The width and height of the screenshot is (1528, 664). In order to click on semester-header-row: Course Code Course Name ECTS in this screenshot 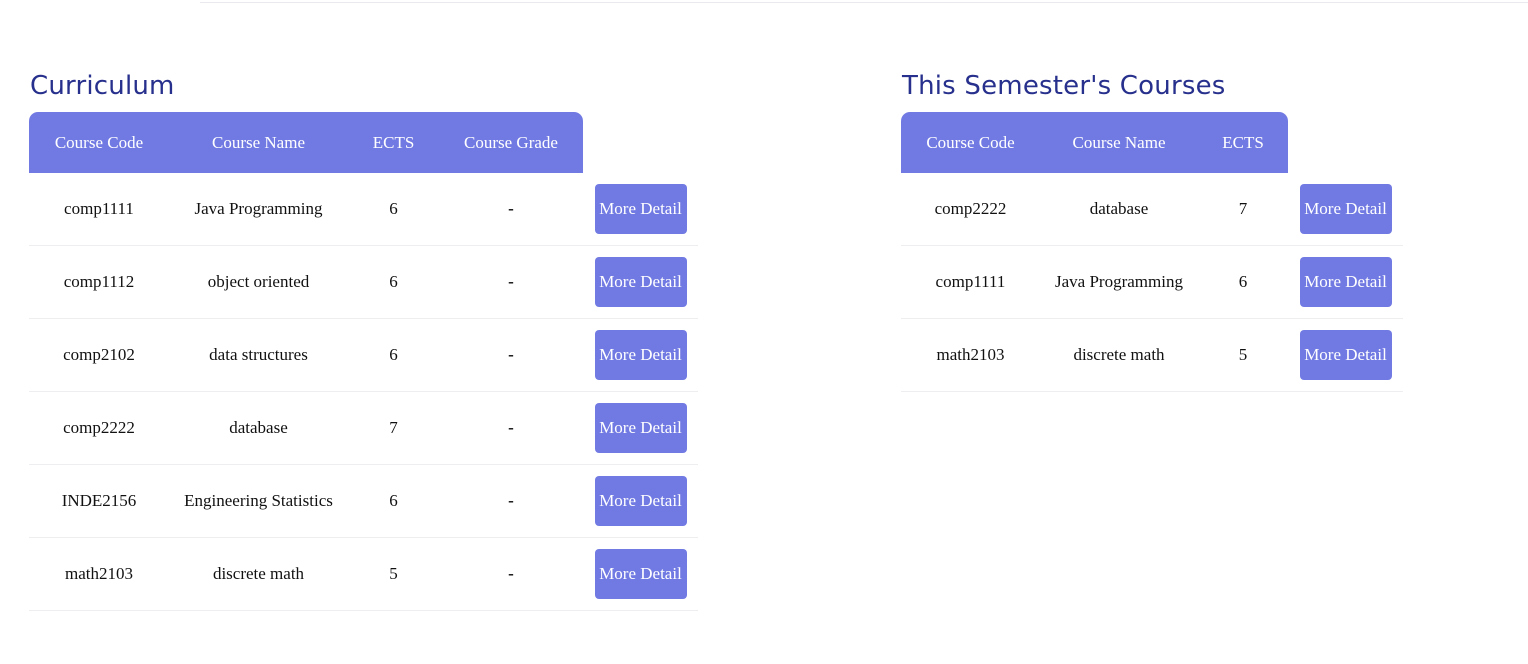, I will do `click(1152, 142)`.